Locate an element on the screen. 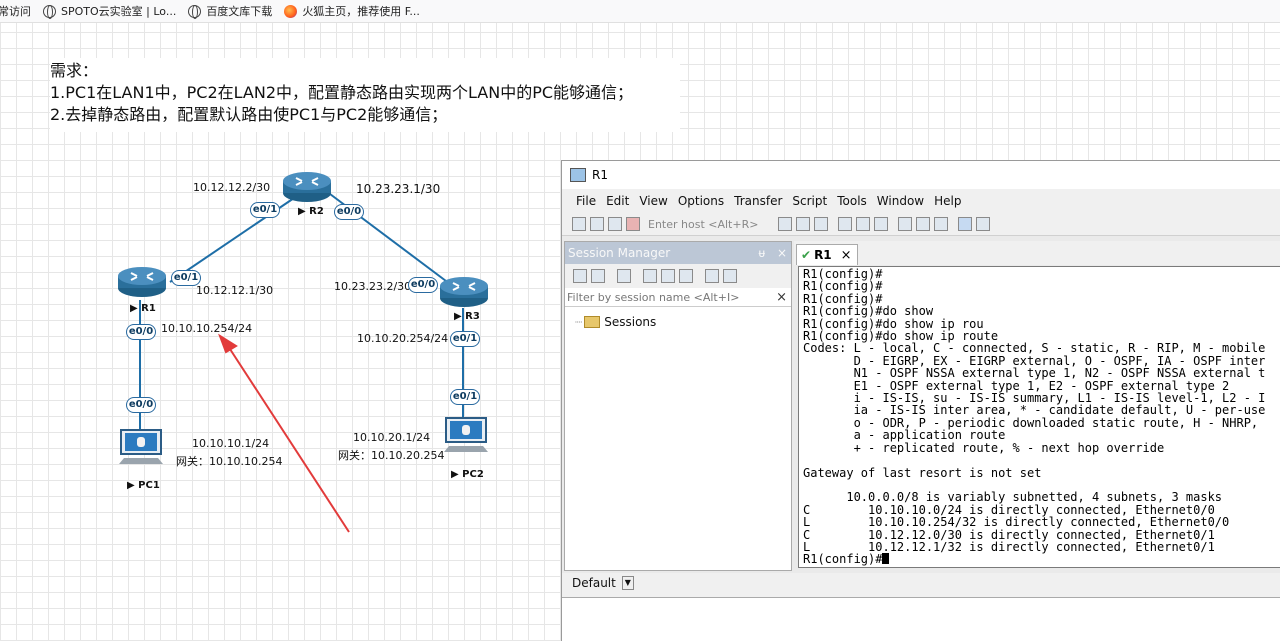  link-r1-r2 is located at coordinates (235, 238).